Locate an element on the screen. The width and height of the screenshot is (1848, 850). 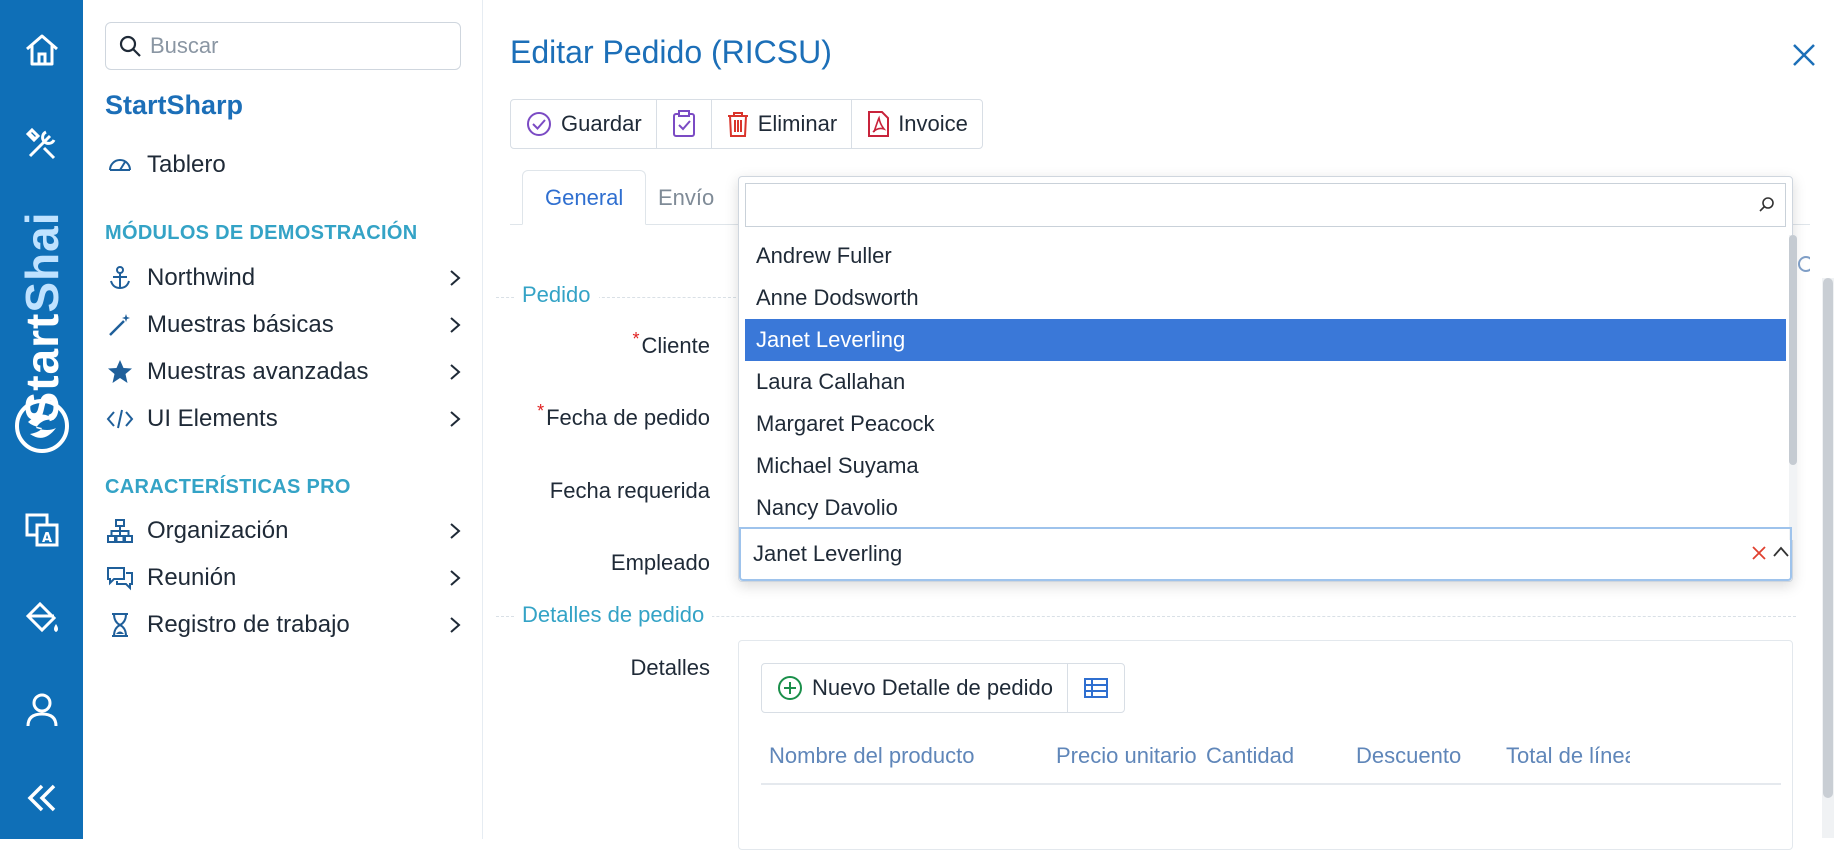
column-header-unit-price: Precio unitario is located at coordinates (1126, 756).